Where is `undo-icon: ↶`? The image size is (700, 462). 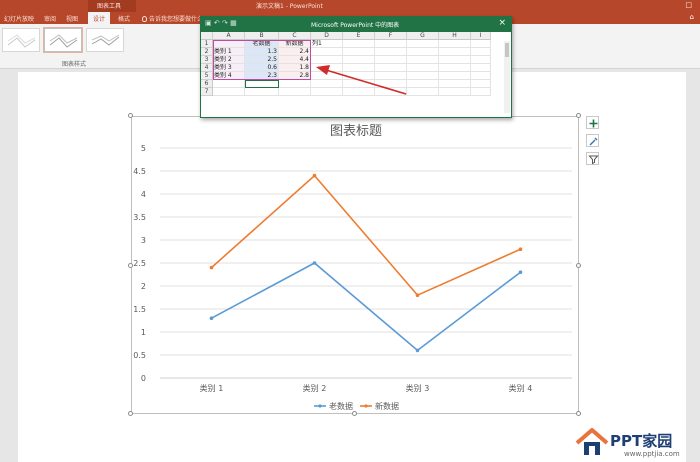 undo-icon: ↶ is located at coordinates (217, 23).